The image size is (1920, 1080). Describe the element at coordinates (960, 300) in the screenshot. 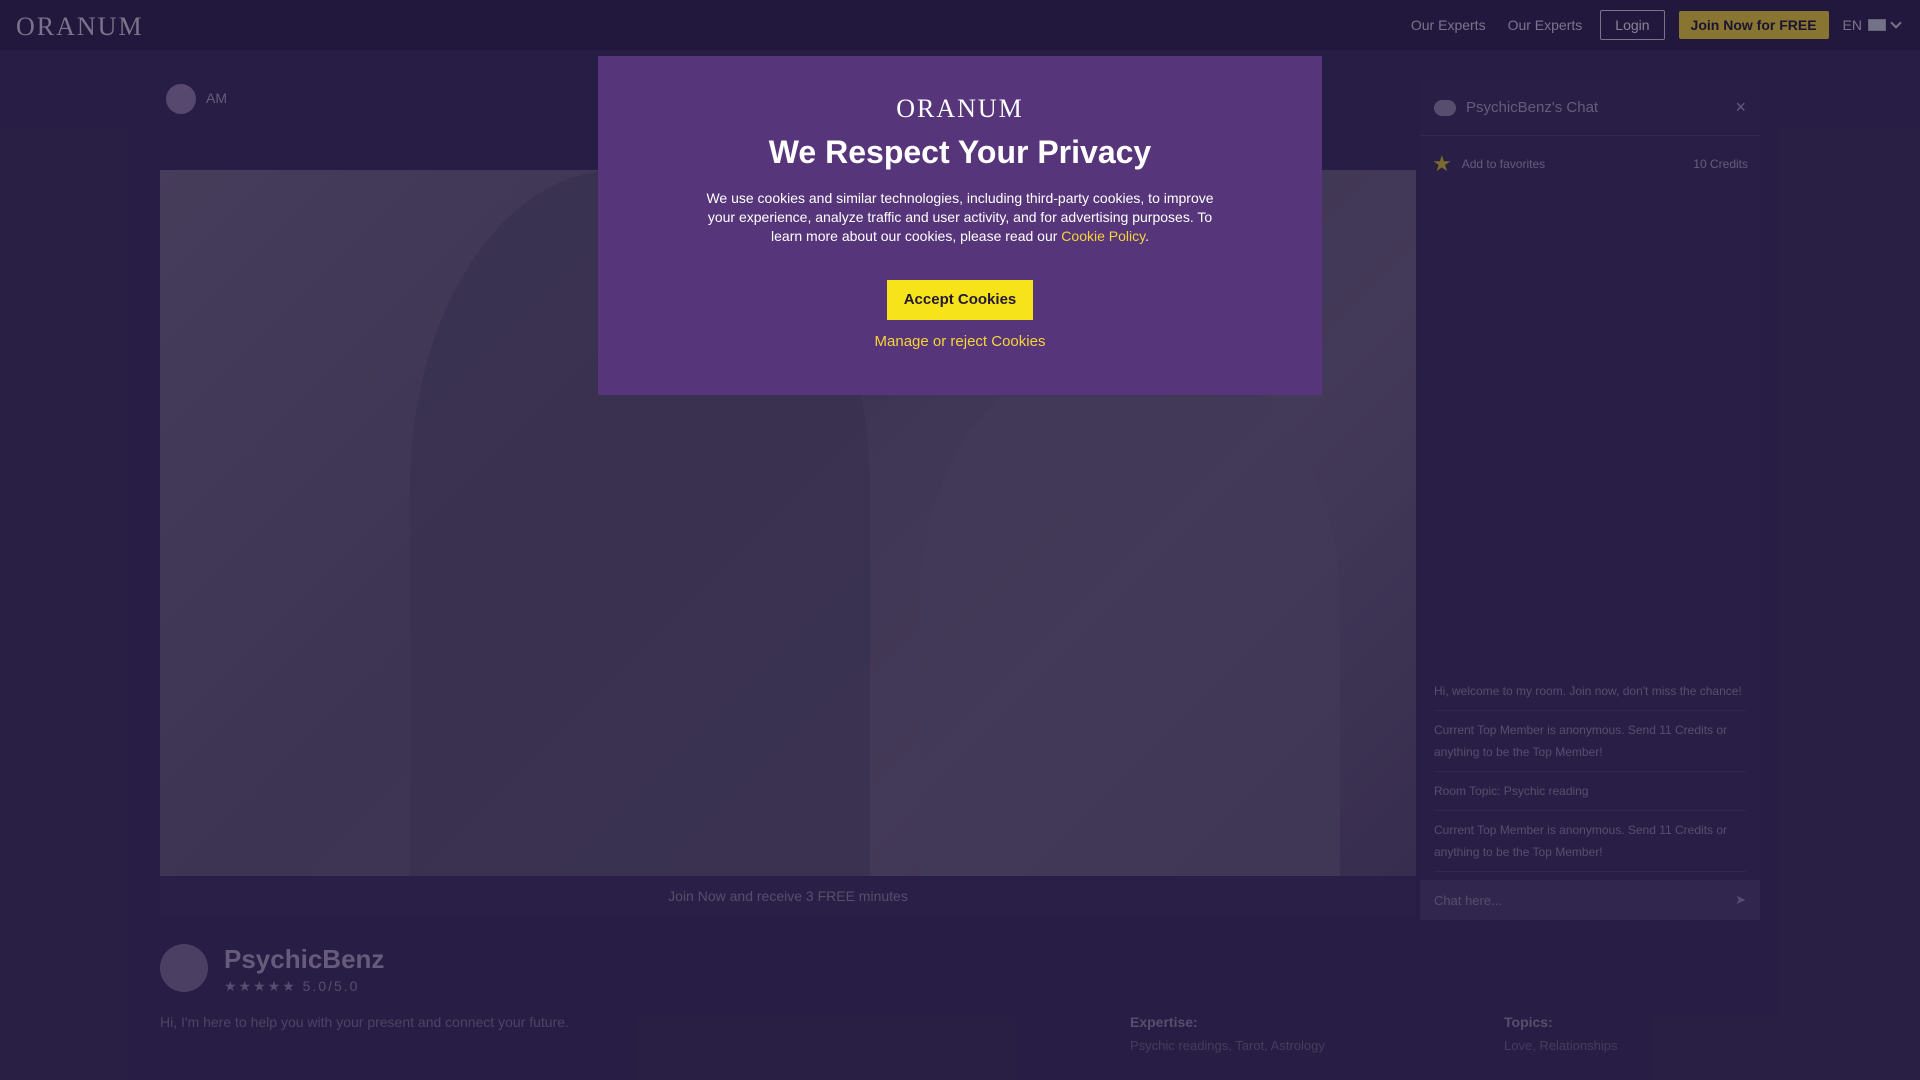

I see `accept-cookies-button: Accept Cookies` at that location.